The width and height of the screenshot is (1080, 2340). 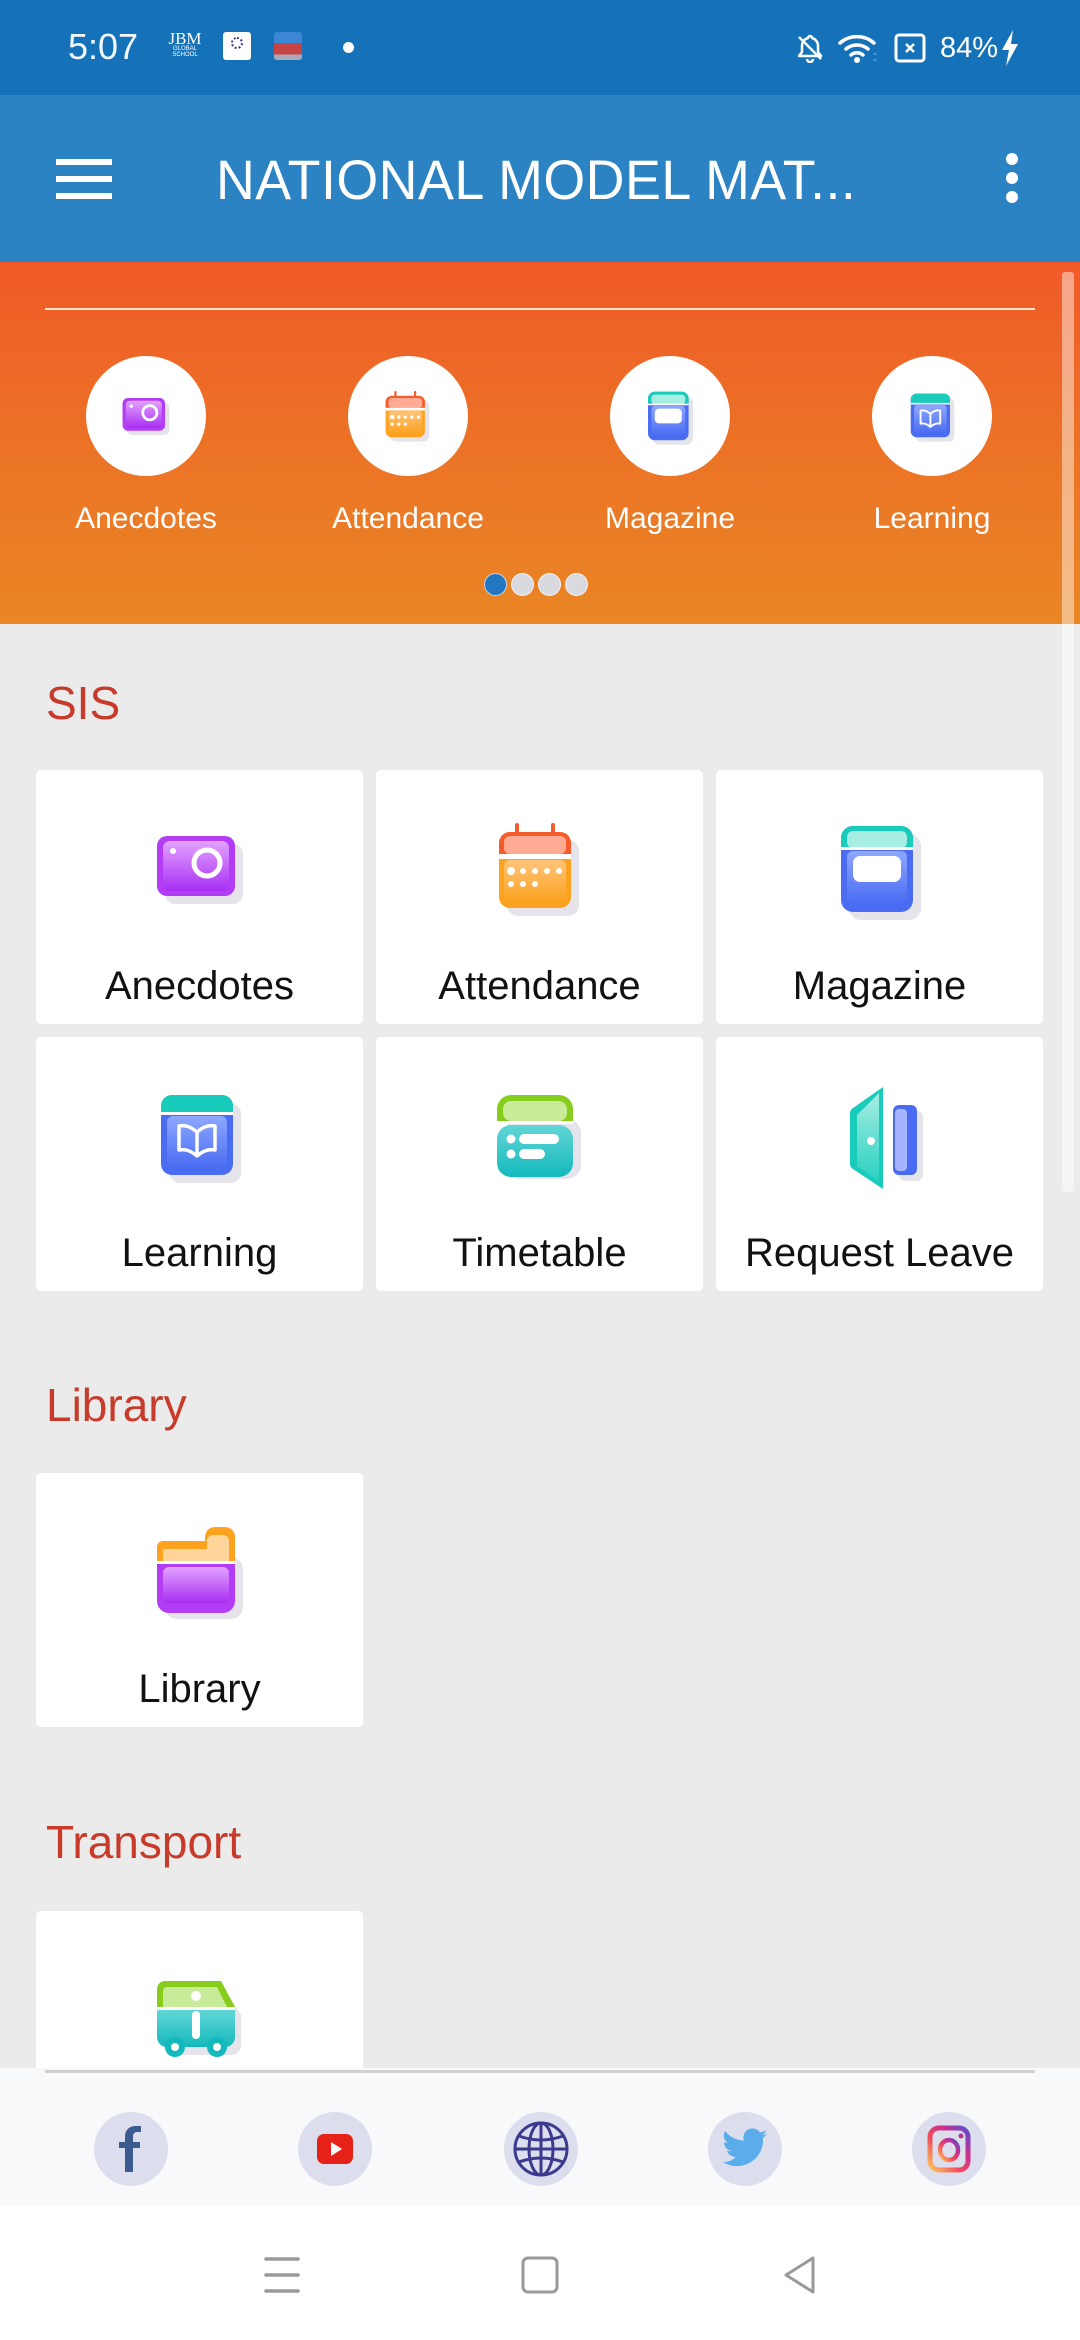 What do you see at coordinates (932, 518) in the screenshot?
I see `banner-item-label: Learning` at bounding box center [932, 518].